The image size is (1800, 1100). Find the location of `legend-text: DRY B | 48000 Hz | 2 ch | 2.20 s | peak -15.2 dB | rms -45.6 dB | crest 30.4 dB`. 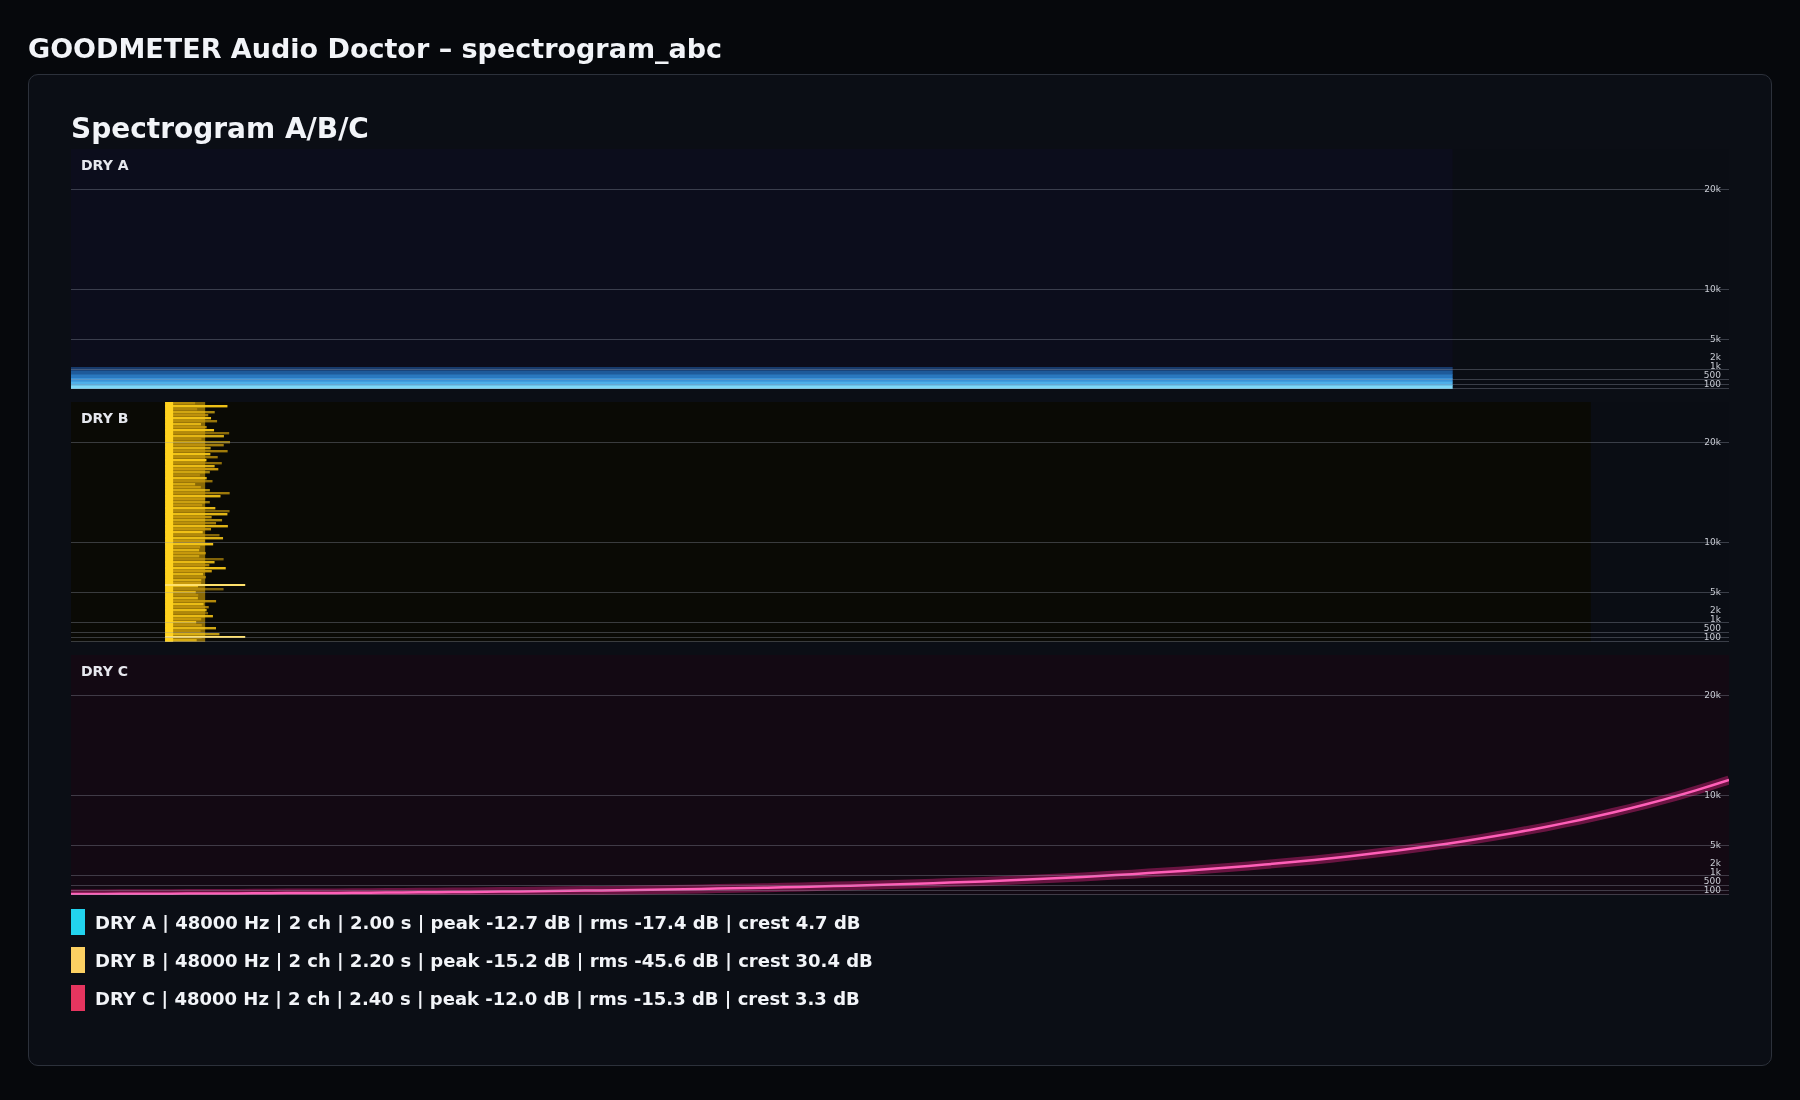

legend-text: DRY B | 48000 Hz | 2 ch | 2.20 s | peak -15.2 dB | rms -45.6 dB | crest 30.4 dB is located at coordinates (484, 960).